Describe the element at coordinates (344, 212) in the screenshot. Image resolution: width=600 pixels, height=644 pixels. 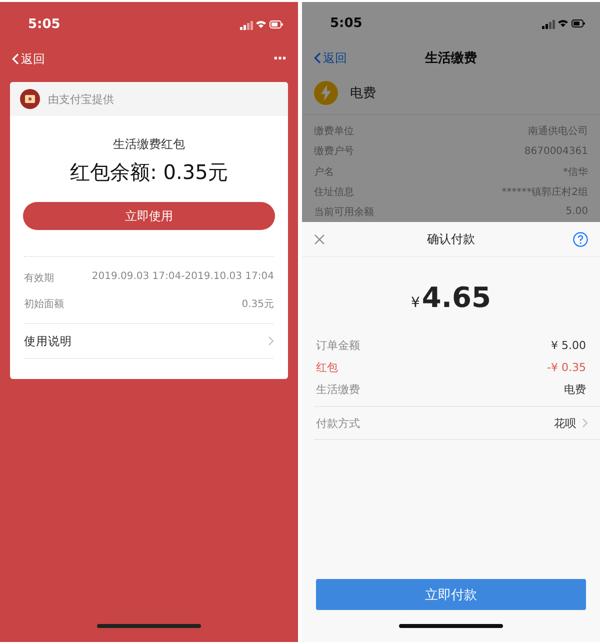
I see `info-label: 当前可用余额` at that location.